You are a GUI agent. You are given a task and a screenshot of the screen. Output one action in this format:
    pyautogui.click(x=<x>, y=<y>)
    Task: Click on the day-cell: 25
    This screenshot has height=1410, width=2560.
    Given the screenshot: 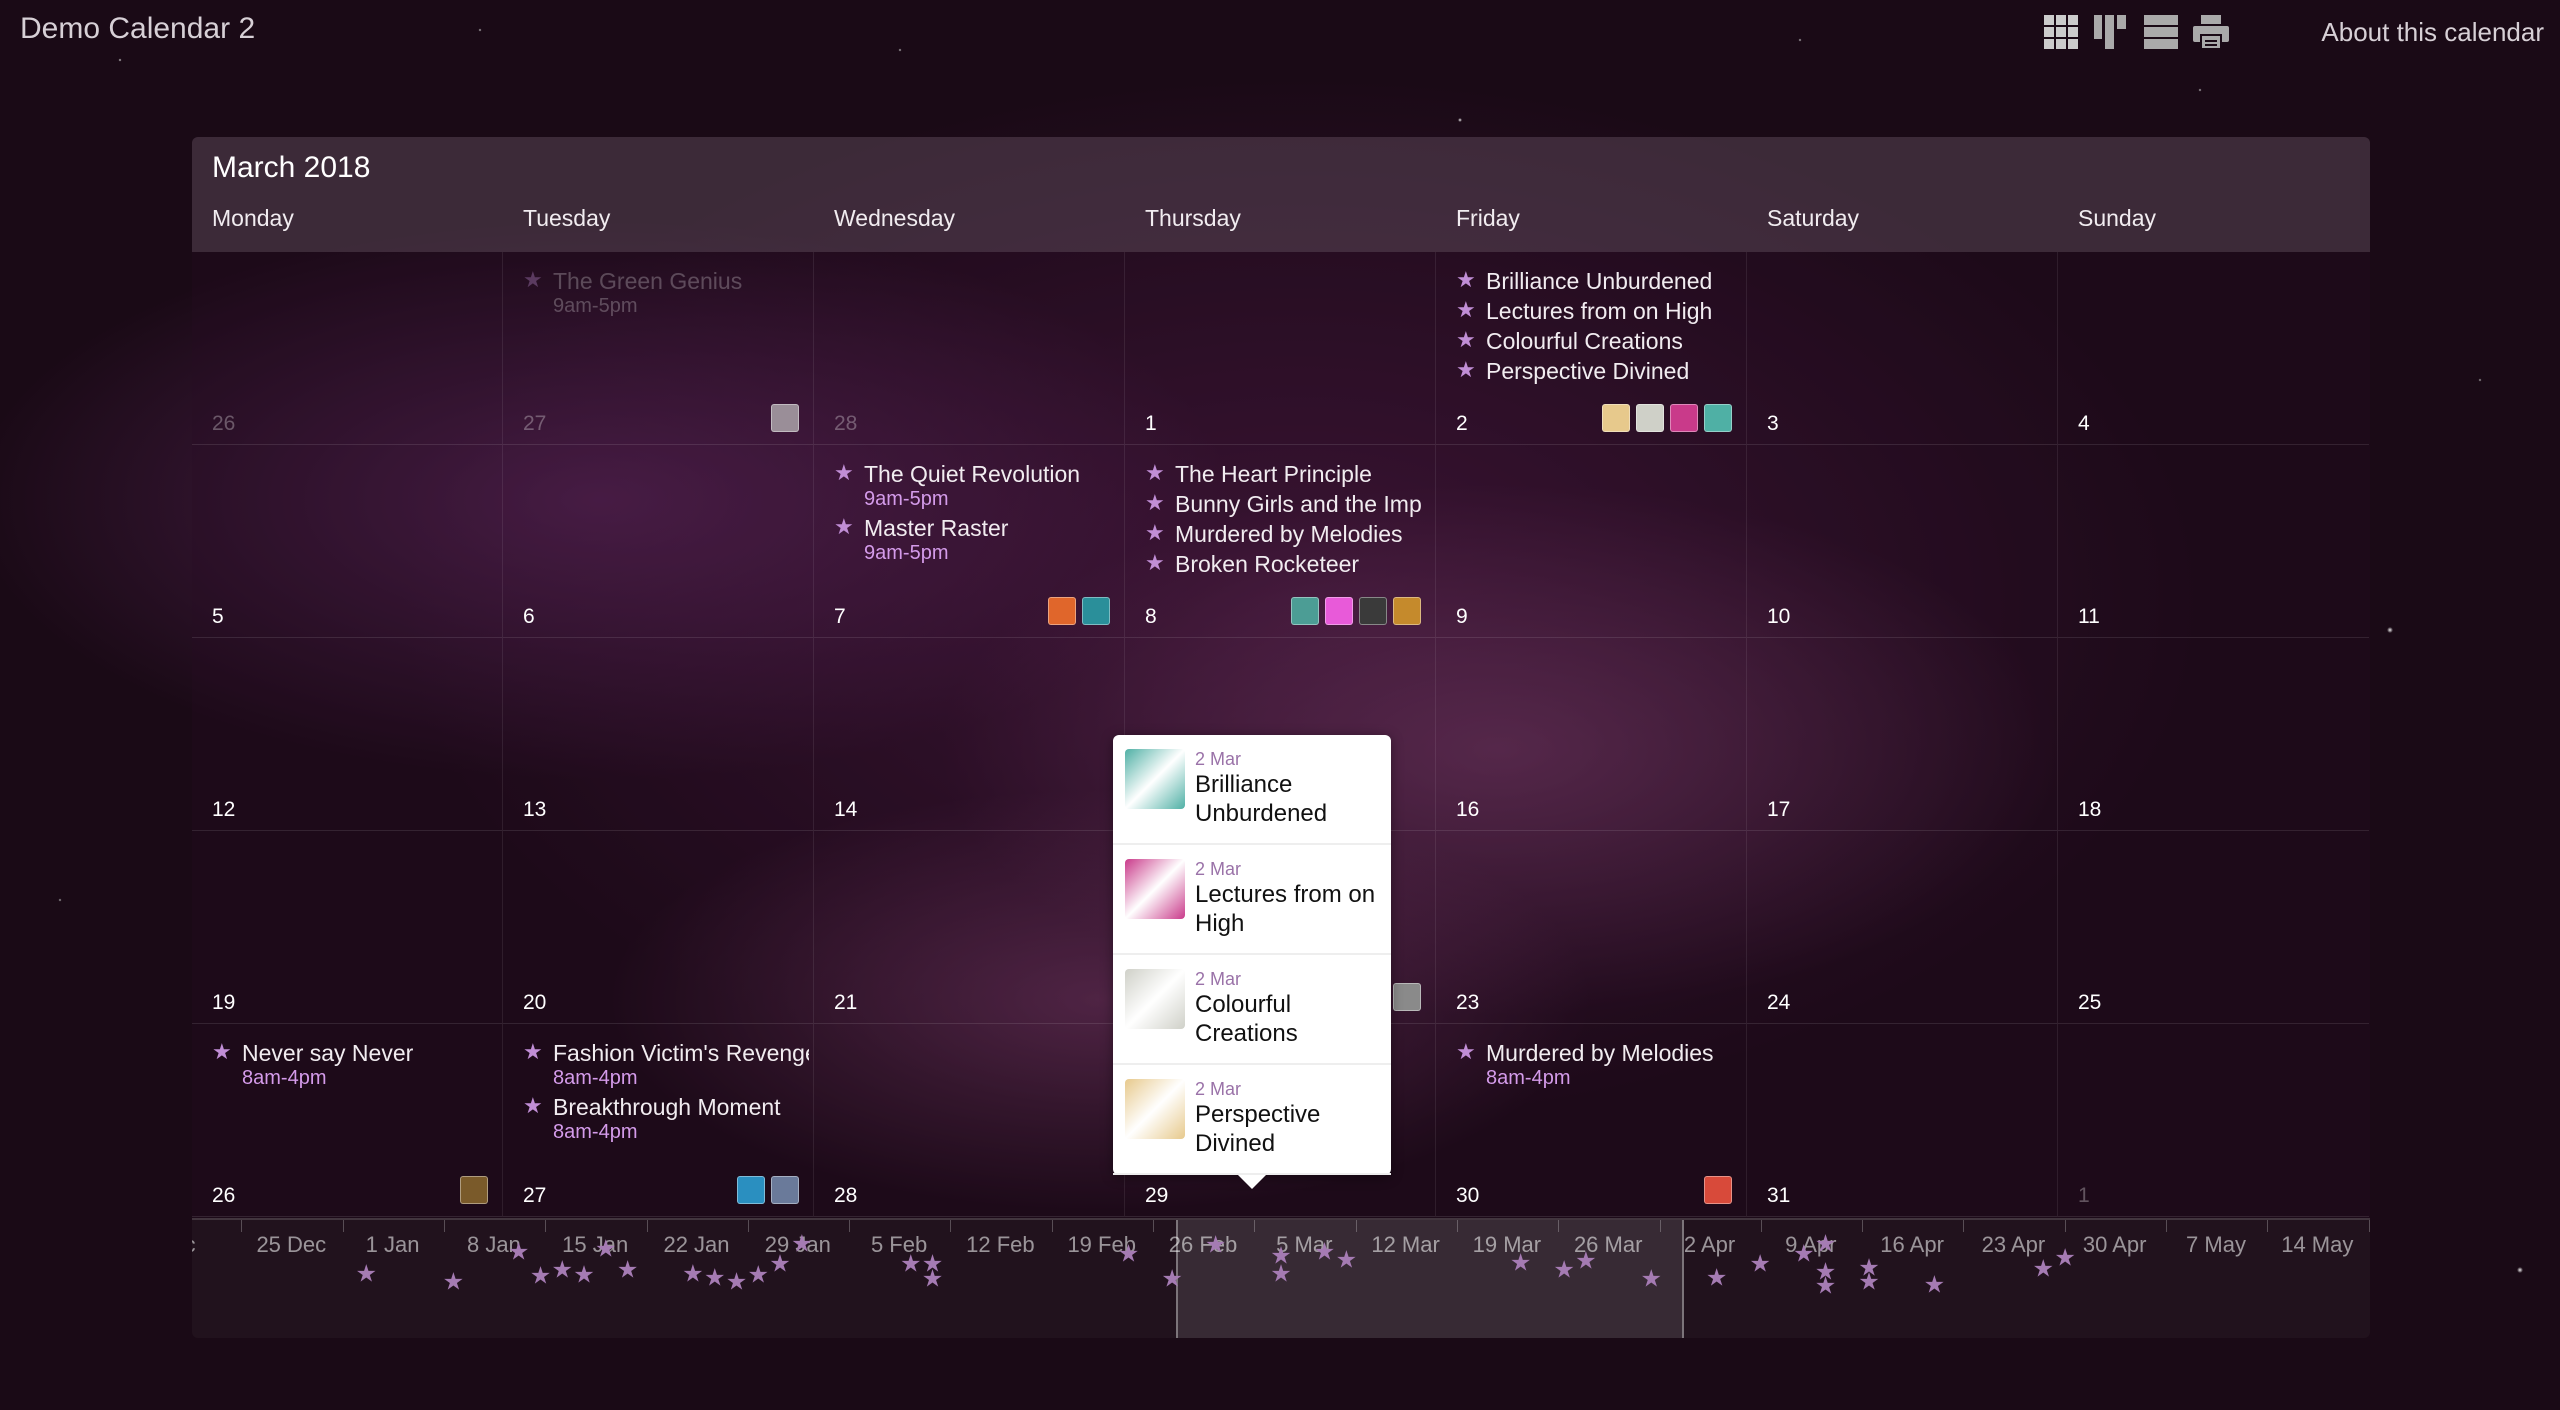 What is the action you would take?
    pyautogui.click(x=2213, y=927)
    